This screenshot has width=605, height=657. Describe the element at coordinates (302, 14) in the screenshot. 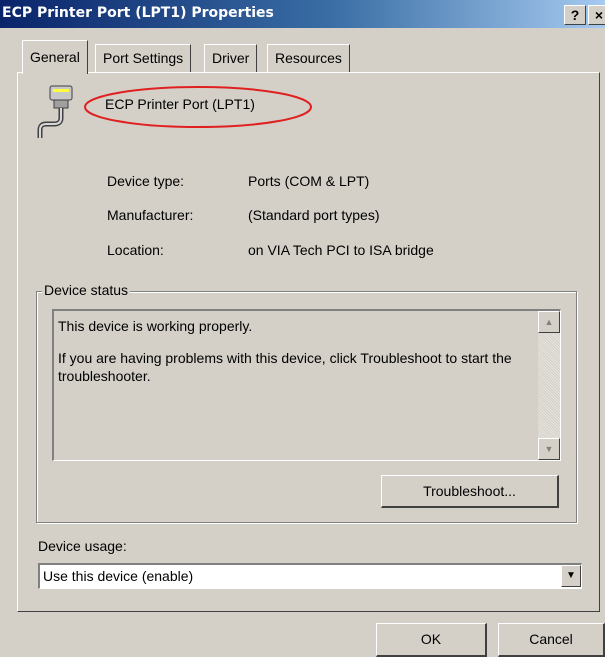

I see `title-bar: ECP Printer Port (LPT1) Properties ? ×` at that location.